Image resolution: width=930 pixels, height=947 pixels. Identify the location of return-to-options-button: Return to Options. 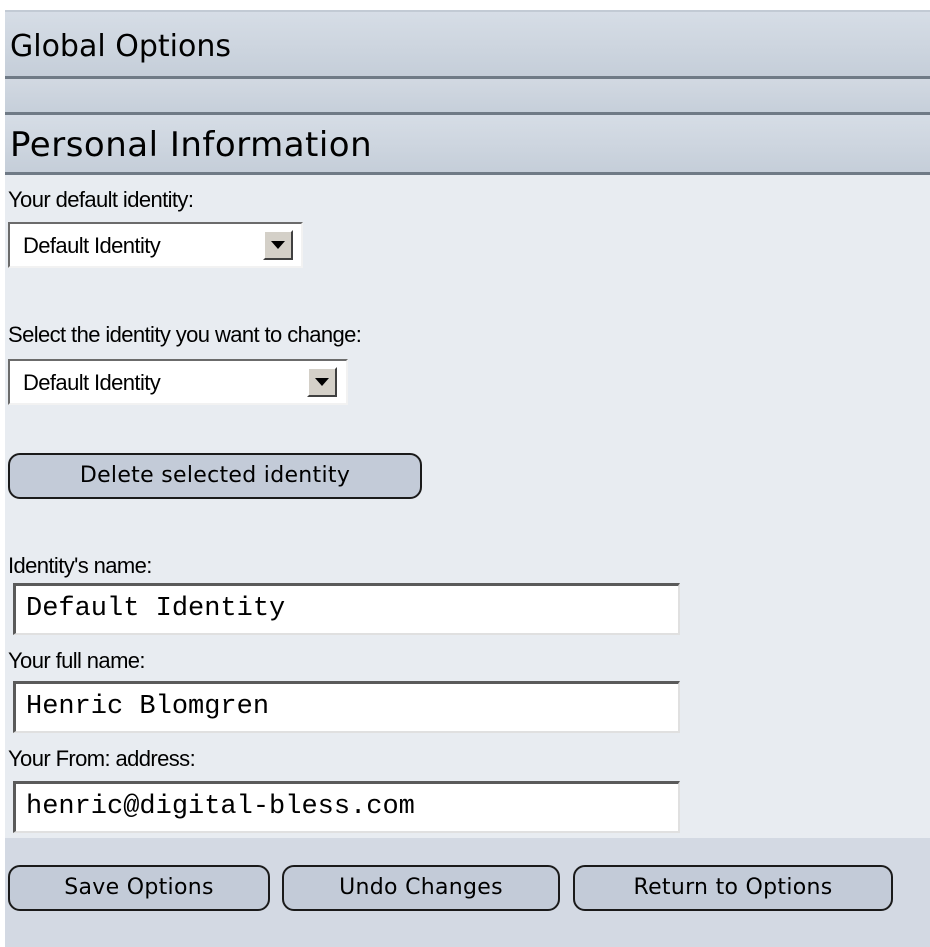
(733, 888).